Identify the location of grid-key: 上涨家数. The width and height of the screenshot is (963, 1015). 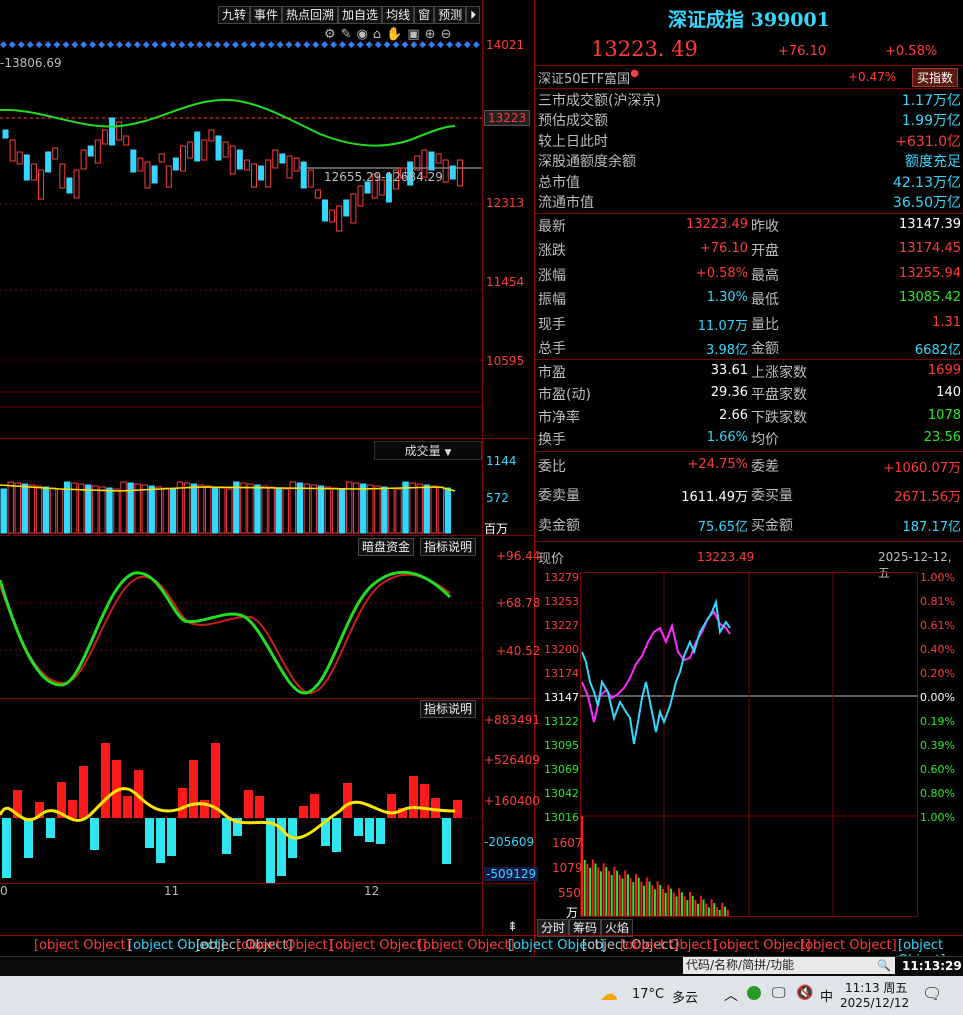
(779, 373).